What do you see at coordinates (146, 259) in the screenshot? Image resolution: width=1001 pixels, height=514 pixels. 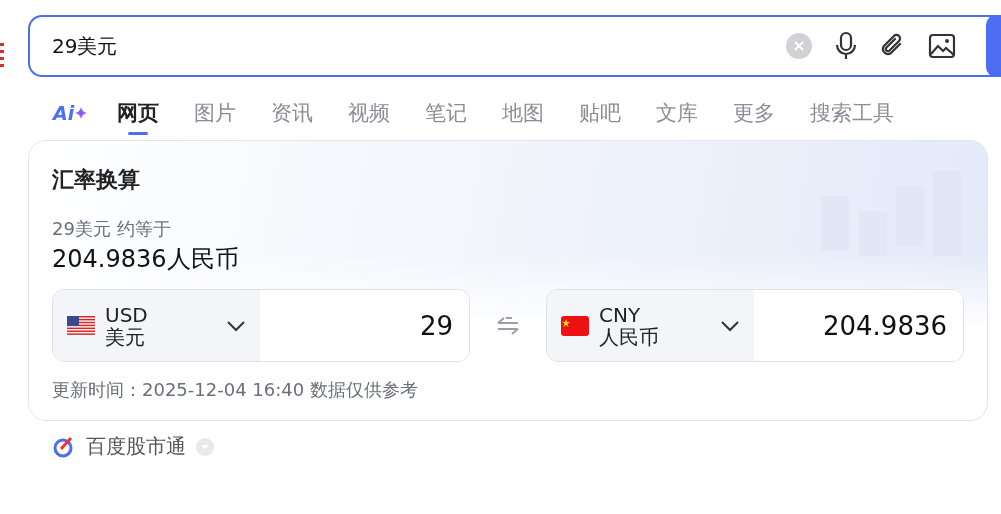 I see `conversion-result: 204.9836人民币` at bounding box center [146, 259].